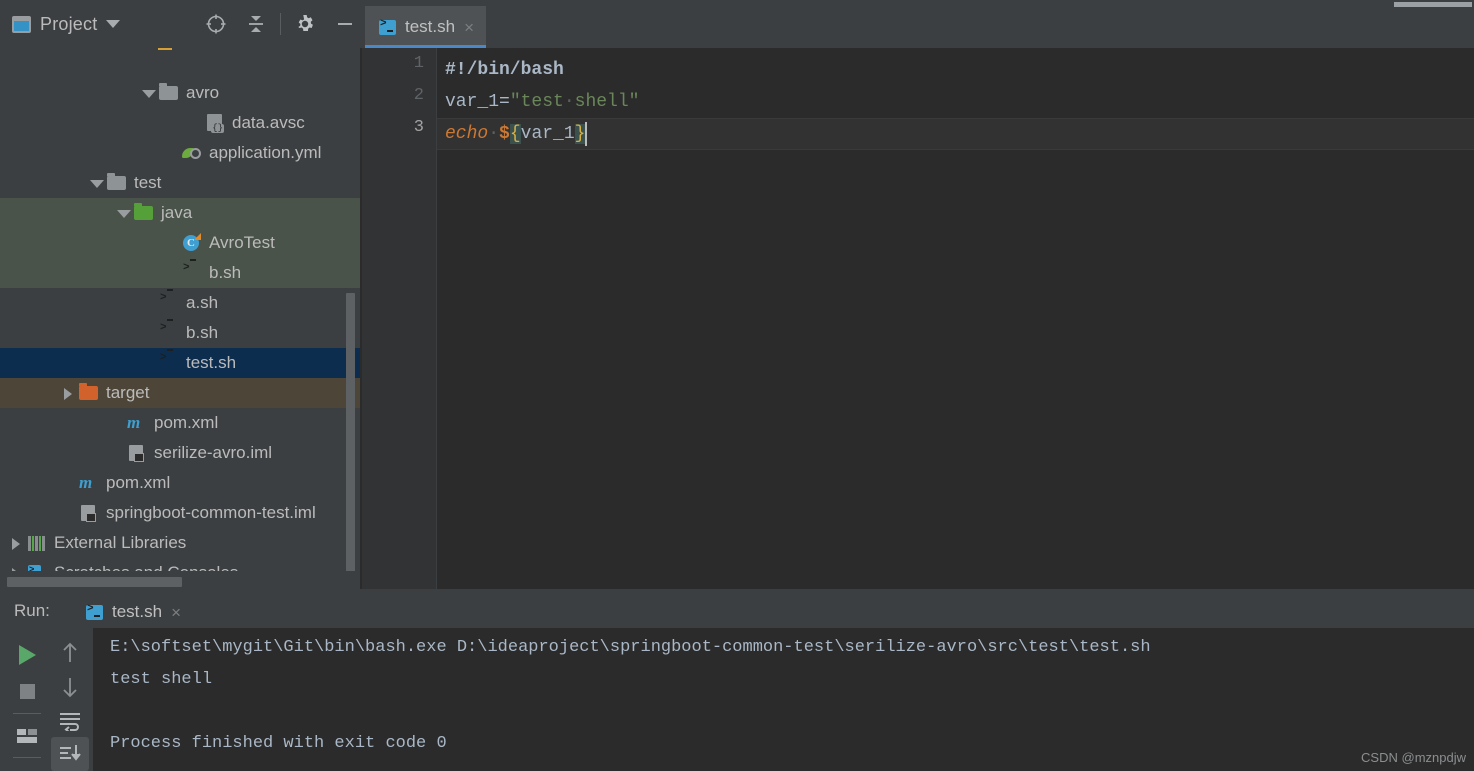 The width and height of the screenshot is (1474, 771). Describe the element at coordinates (202, 332) in the screenshot. I see `tree-row-label: b.sh` at that location.